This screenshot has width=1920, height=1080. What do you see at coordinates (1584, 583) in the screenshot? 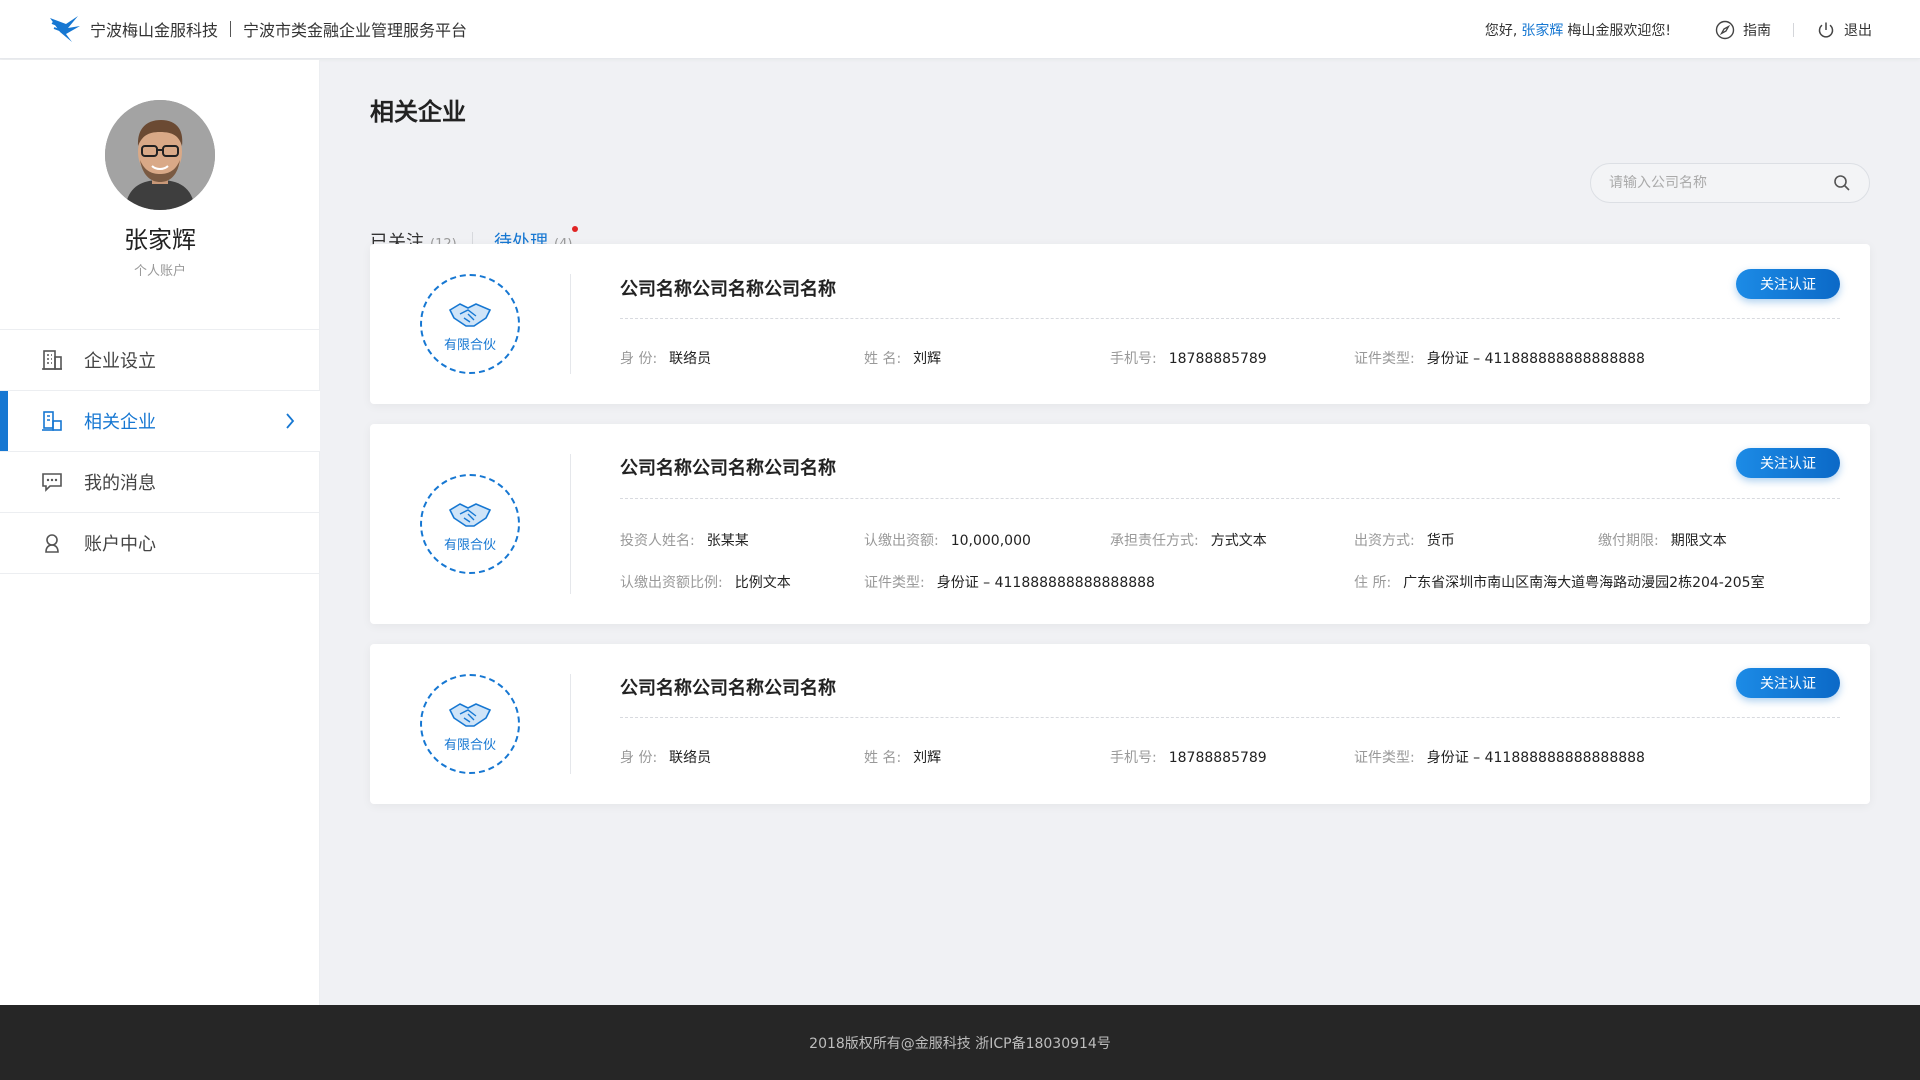
I see `field-value: 广东省深圳市南山区南海大道粤海路动漫园2栋204-205室` at bounding box center [1584, 583].